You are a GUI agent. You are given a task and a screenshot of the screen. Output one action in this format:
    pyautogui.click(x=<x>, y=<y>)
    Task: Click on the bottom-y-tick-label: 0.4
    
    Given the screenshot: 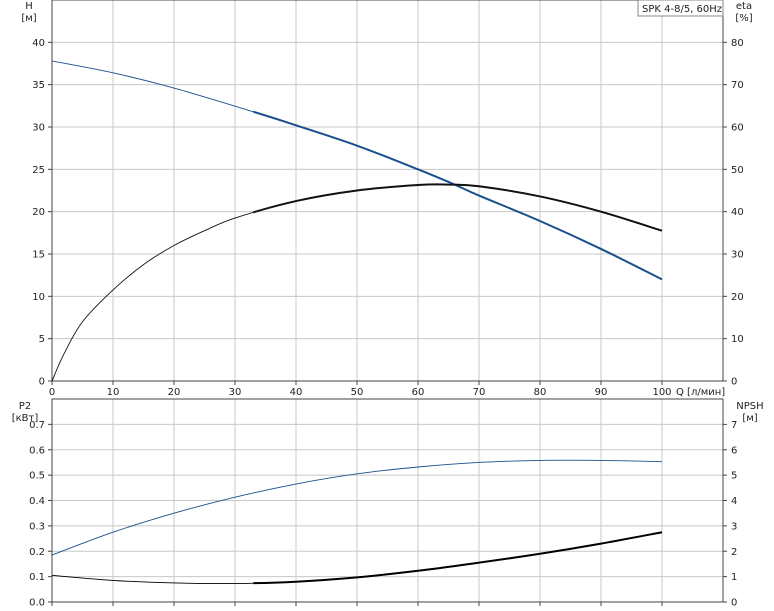 What is the action you would take?
    pyautogui.click(x=37, y=501)
    